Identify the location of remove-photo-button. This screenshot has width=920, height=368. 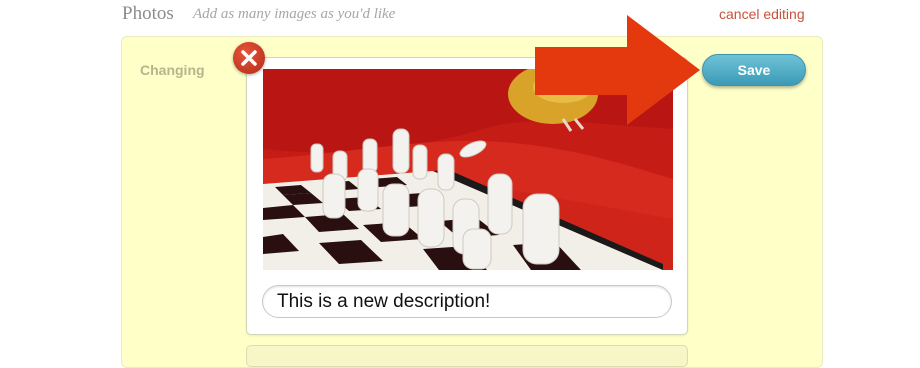
(249, 58).